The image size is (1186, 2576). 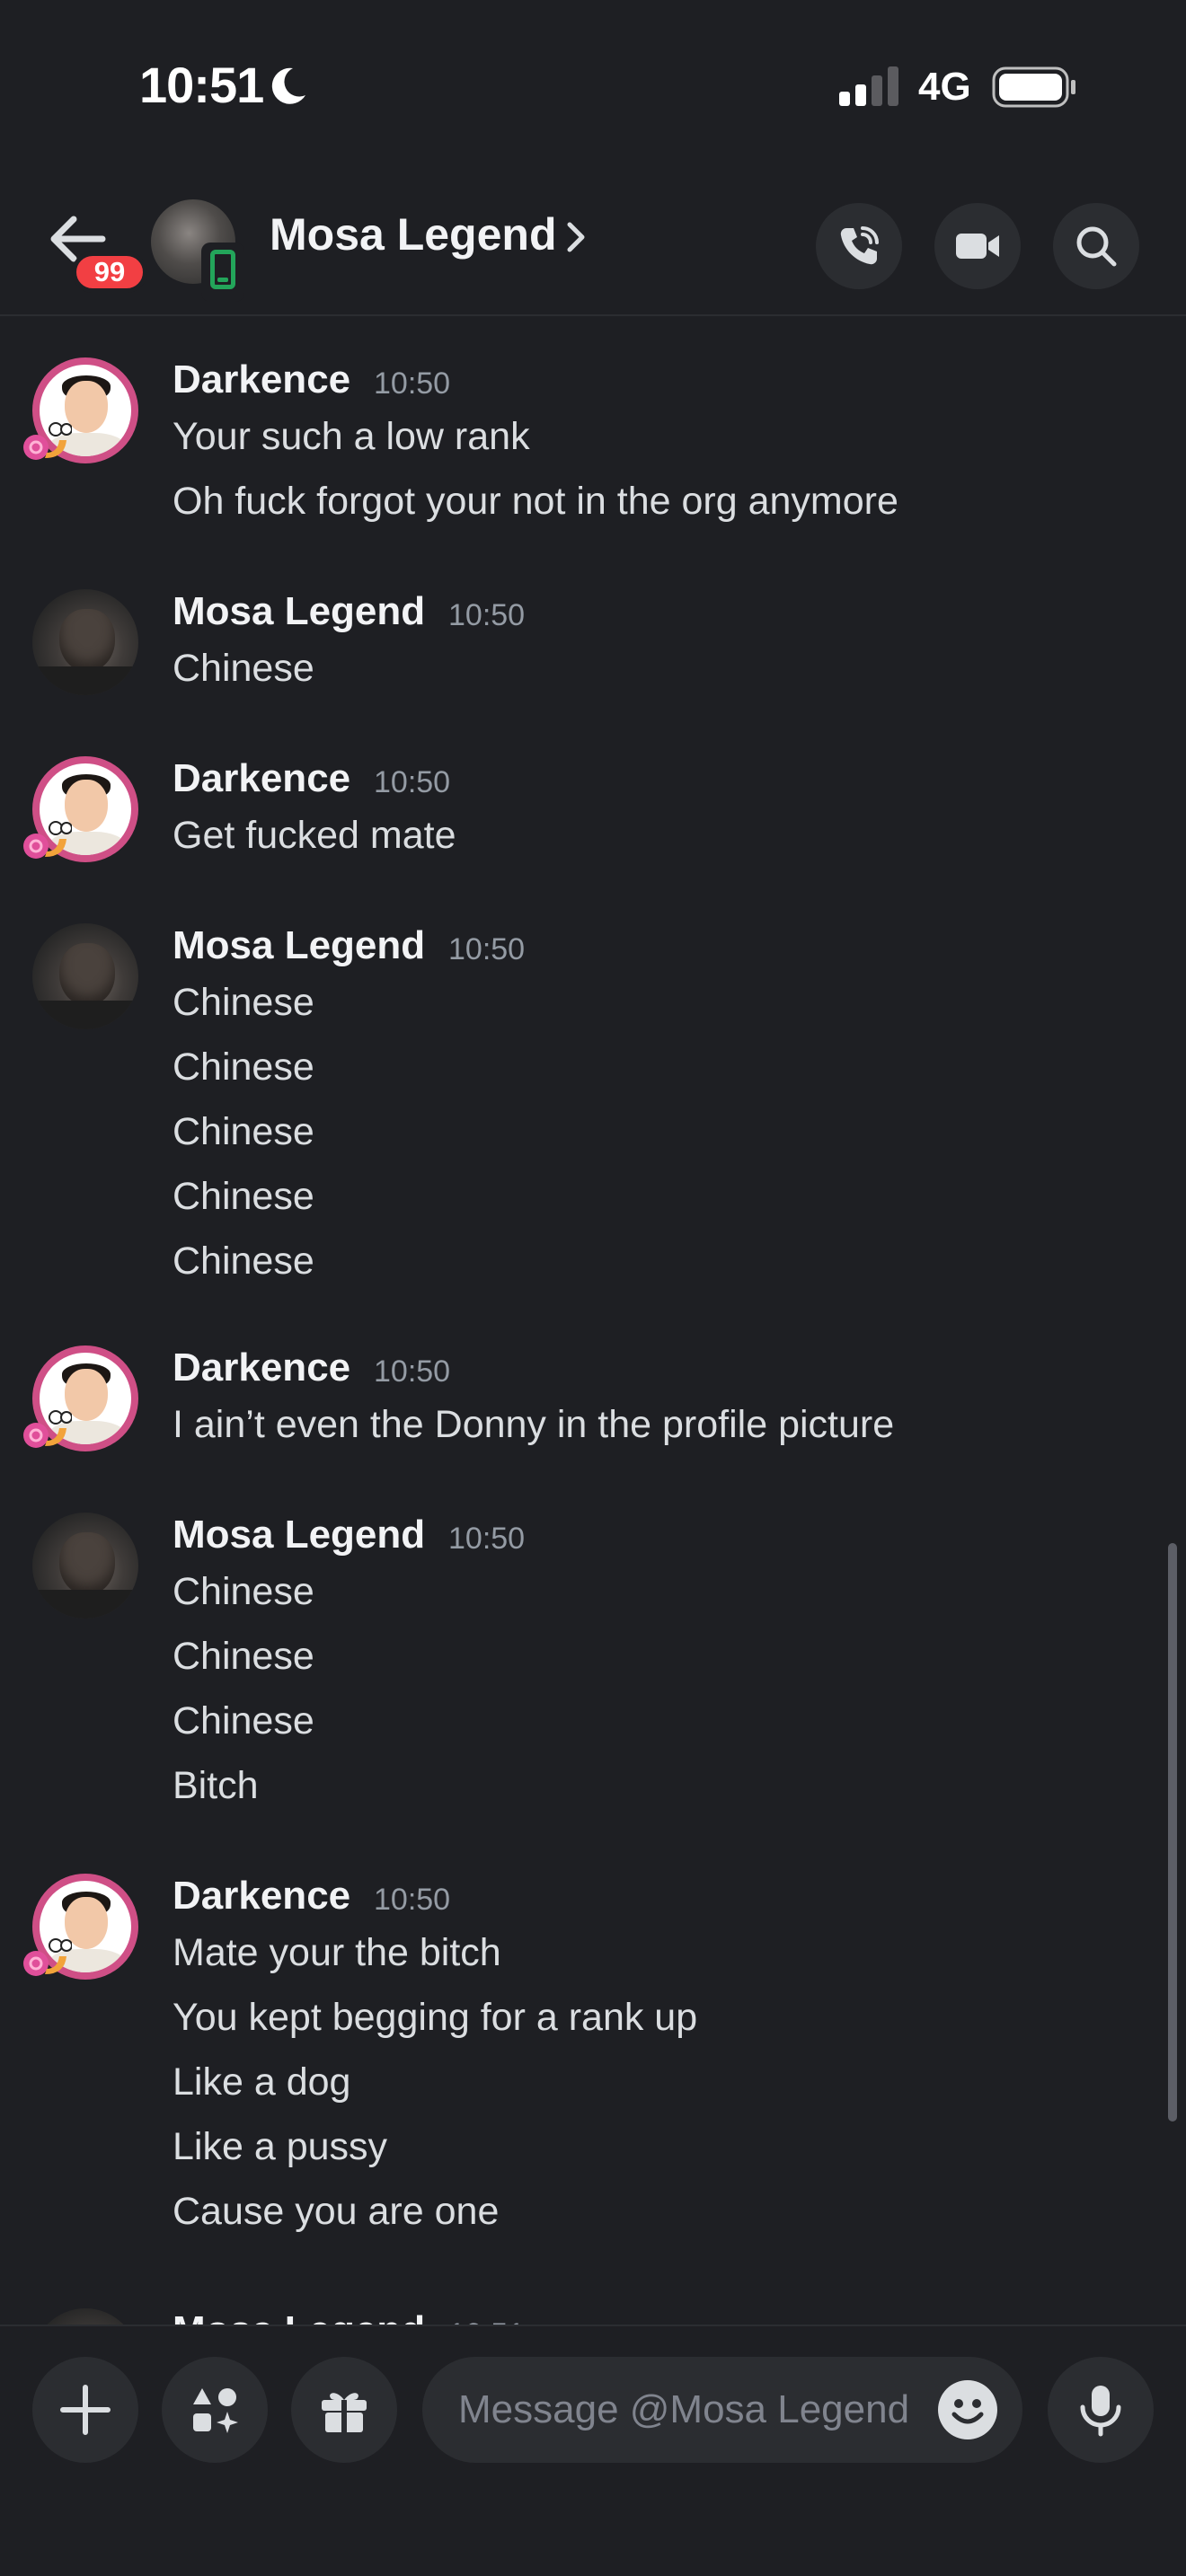 I want to click on add-attachment-button, so click(x=85, y=2410).